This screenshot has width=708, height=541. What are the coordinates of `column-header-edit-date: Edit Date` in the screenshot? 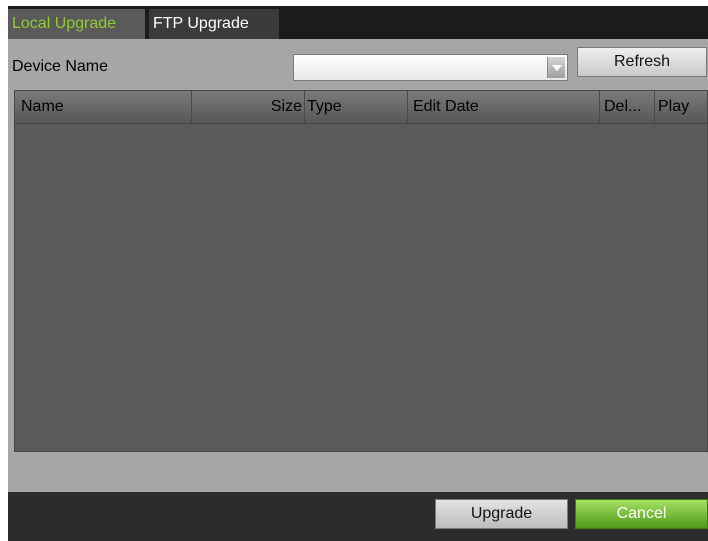 It's located at (504, 107).